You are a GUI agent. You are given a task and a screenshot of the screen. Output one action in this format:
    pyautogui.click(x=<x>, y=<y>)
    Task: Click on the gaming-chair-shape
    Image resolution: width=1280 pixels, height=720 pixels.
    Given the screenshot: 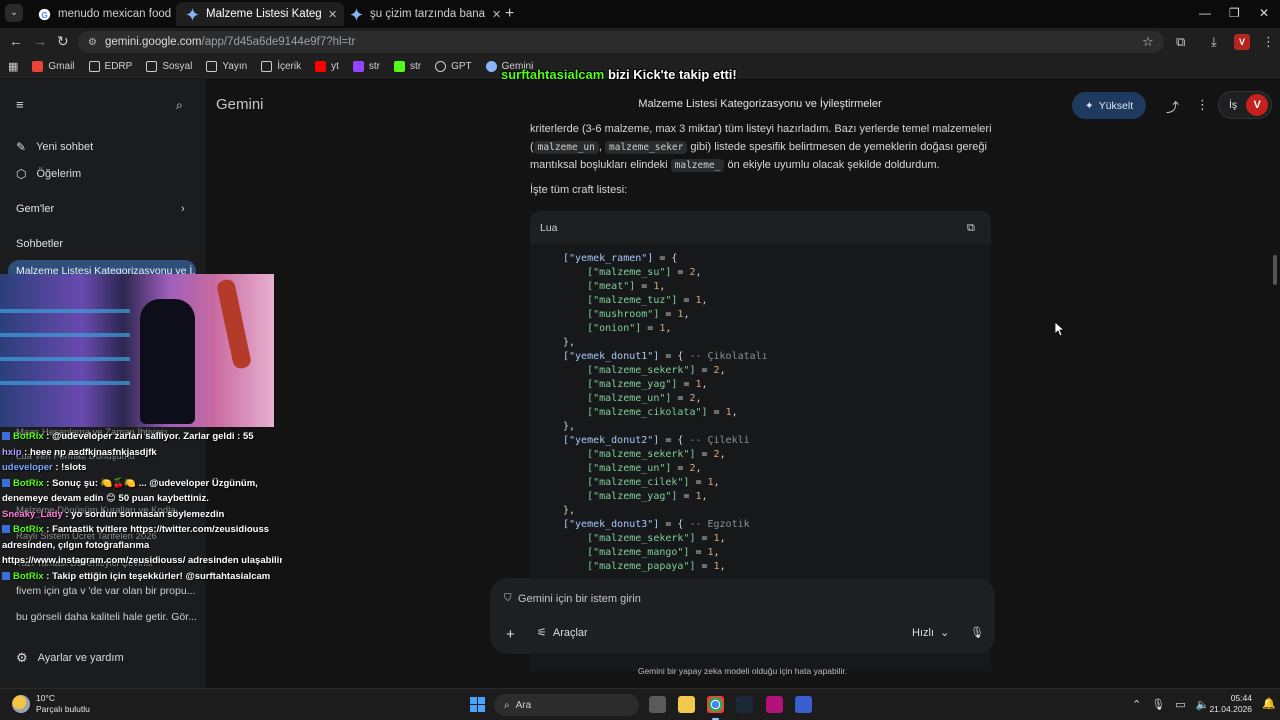 What is the action you would take?
    pyautogui.click(x=167, y=361)
    